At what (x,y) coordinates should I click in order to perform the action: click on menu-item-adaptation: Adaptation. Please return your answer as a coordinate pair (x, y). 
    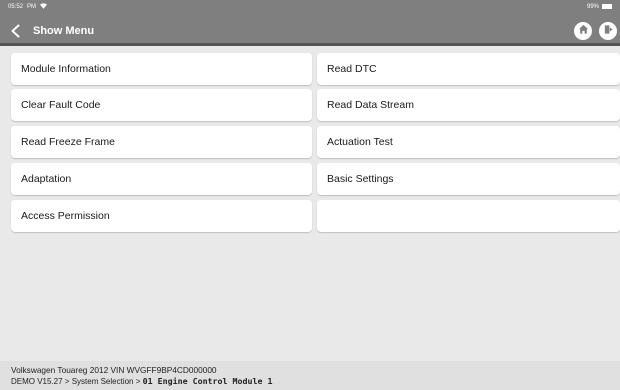
    Looking at the image, I should click on (161, 179).